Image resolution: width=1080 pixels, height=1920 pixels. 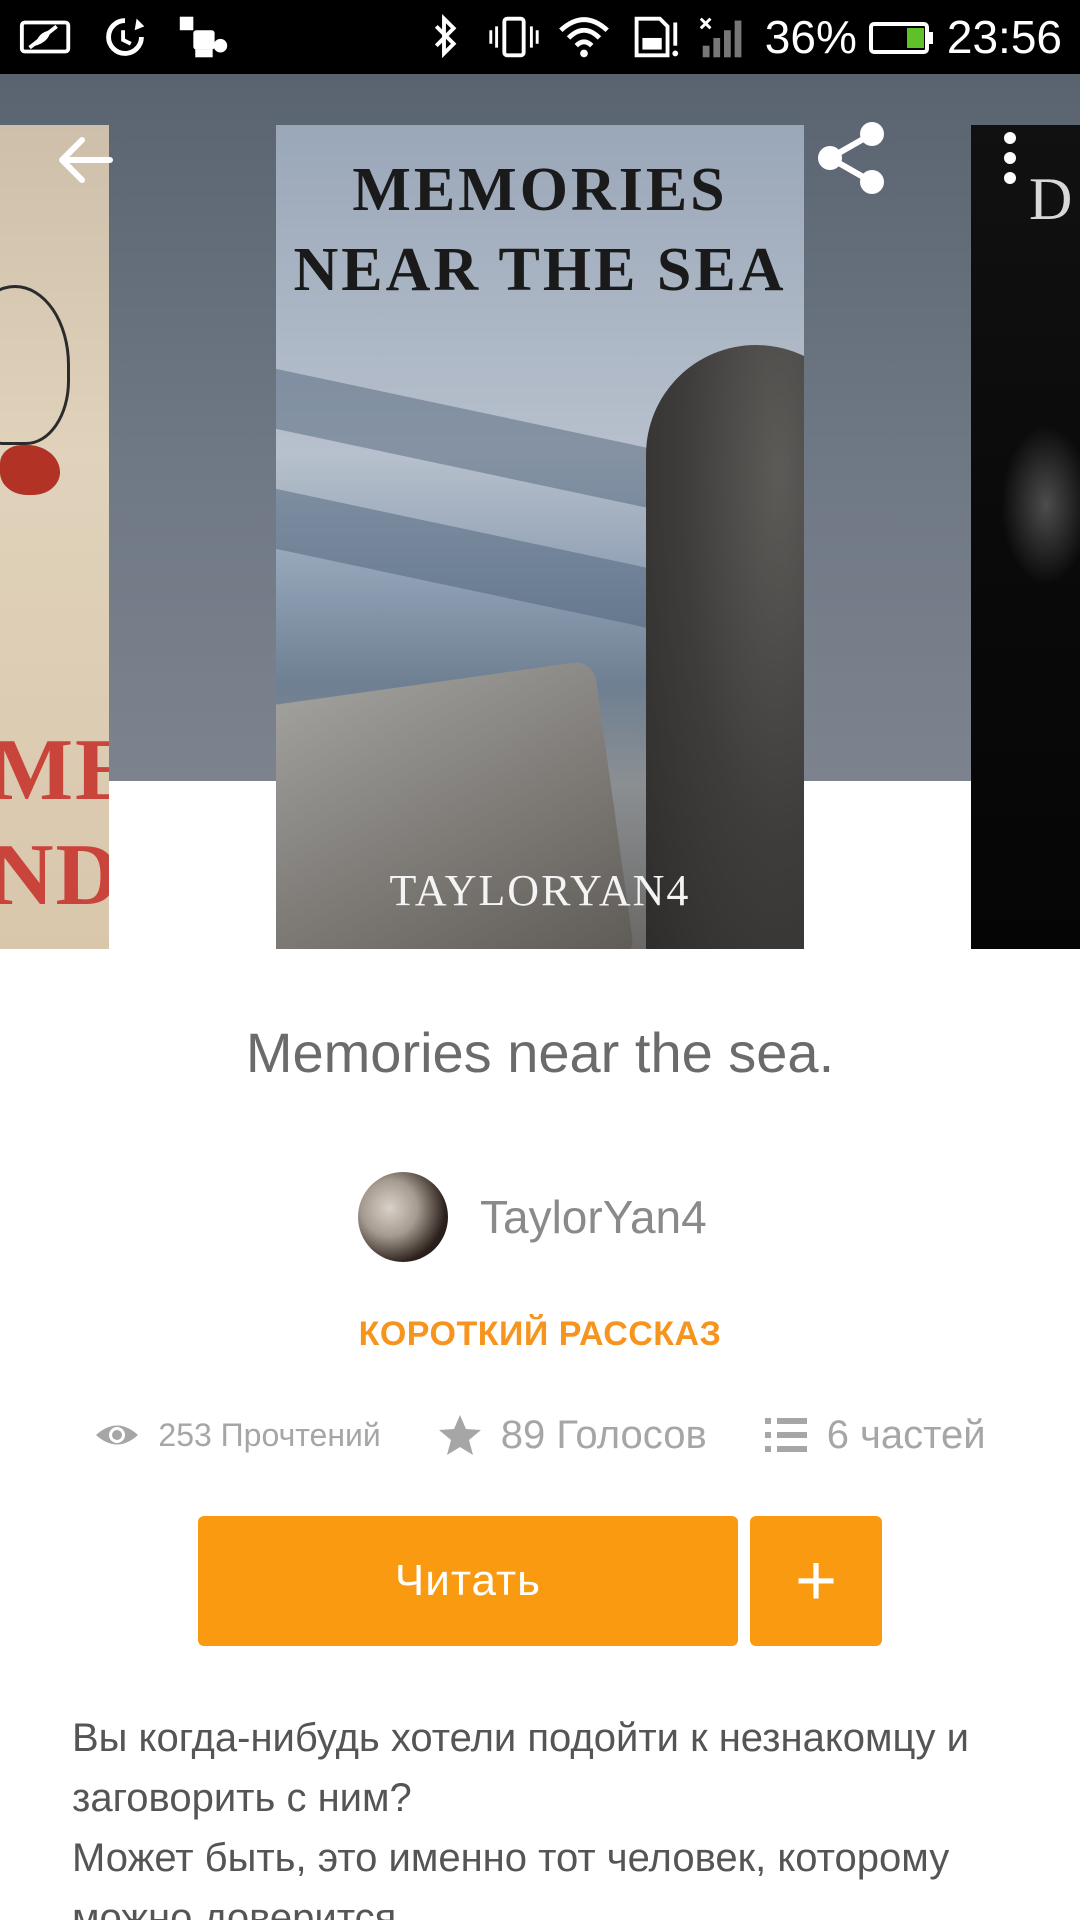 I want to click on avatar, so click(x=403, y=1217).